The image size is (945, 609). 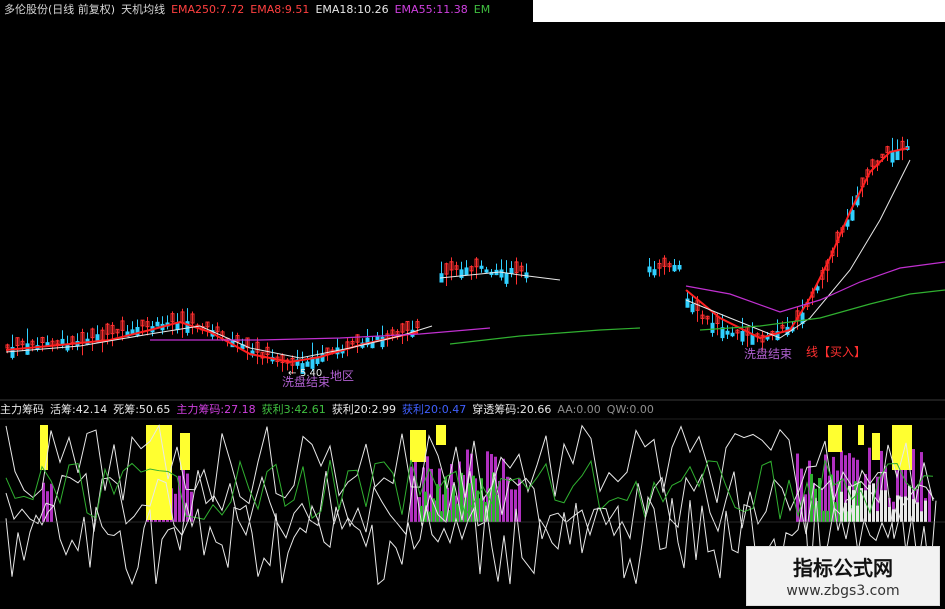 What do you see at coordinates (431, 9) in the screenshot?
I see `header-item: EMA55:11.38` at bounding box center [431, 9].